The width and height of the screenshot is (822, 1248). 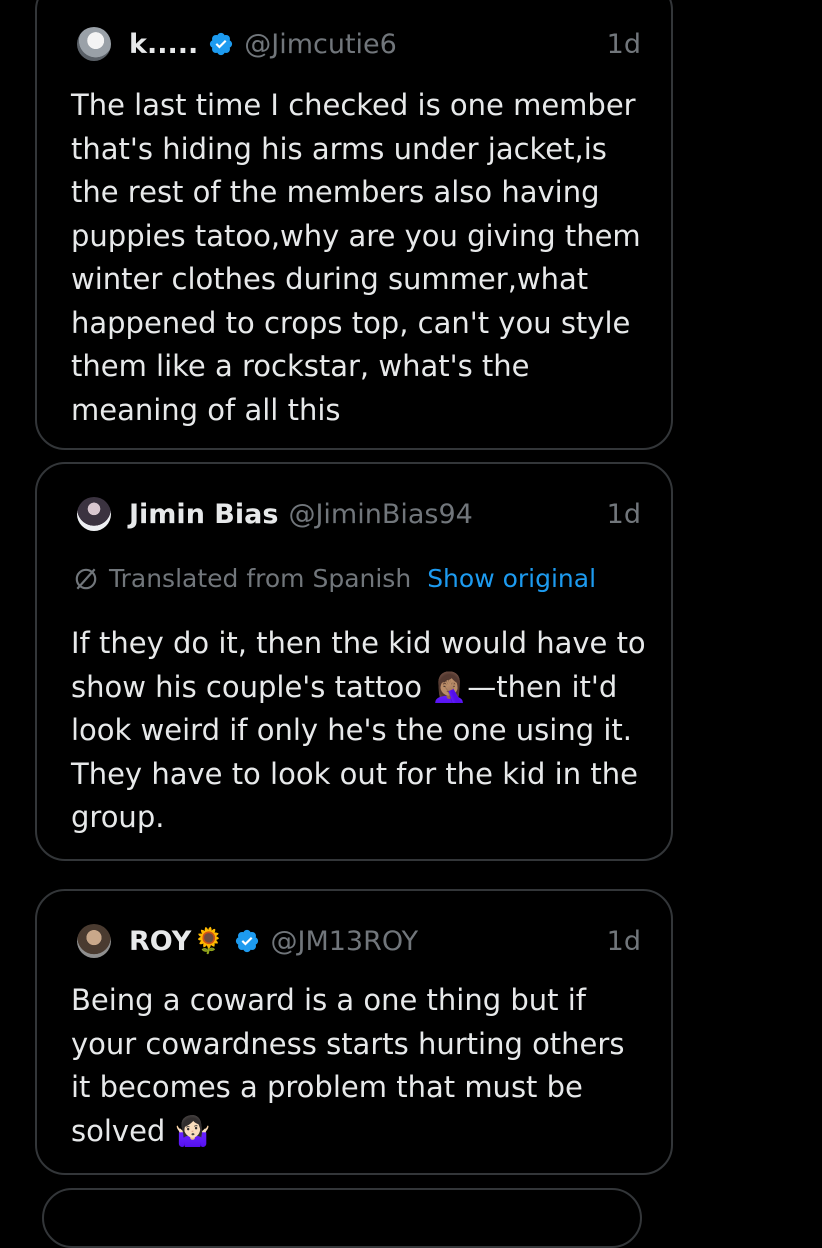 What do you see at coordinates (327, 1087) in the screenshot?
I see `tweet-text-line: it becomes a problem that must be` at bounding box center [327, 1087].